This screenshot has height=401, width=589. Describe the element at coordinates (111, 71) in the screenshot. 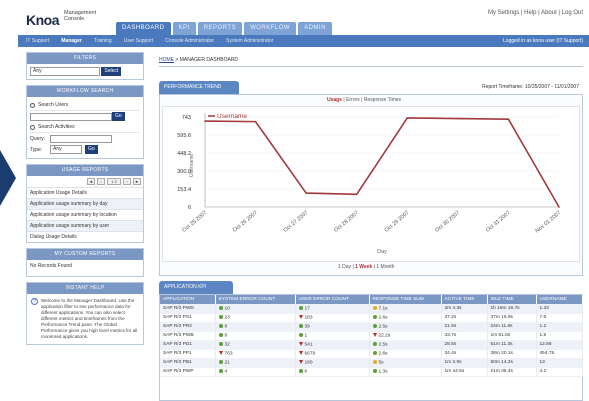

I see `select-button: Select` at that location.